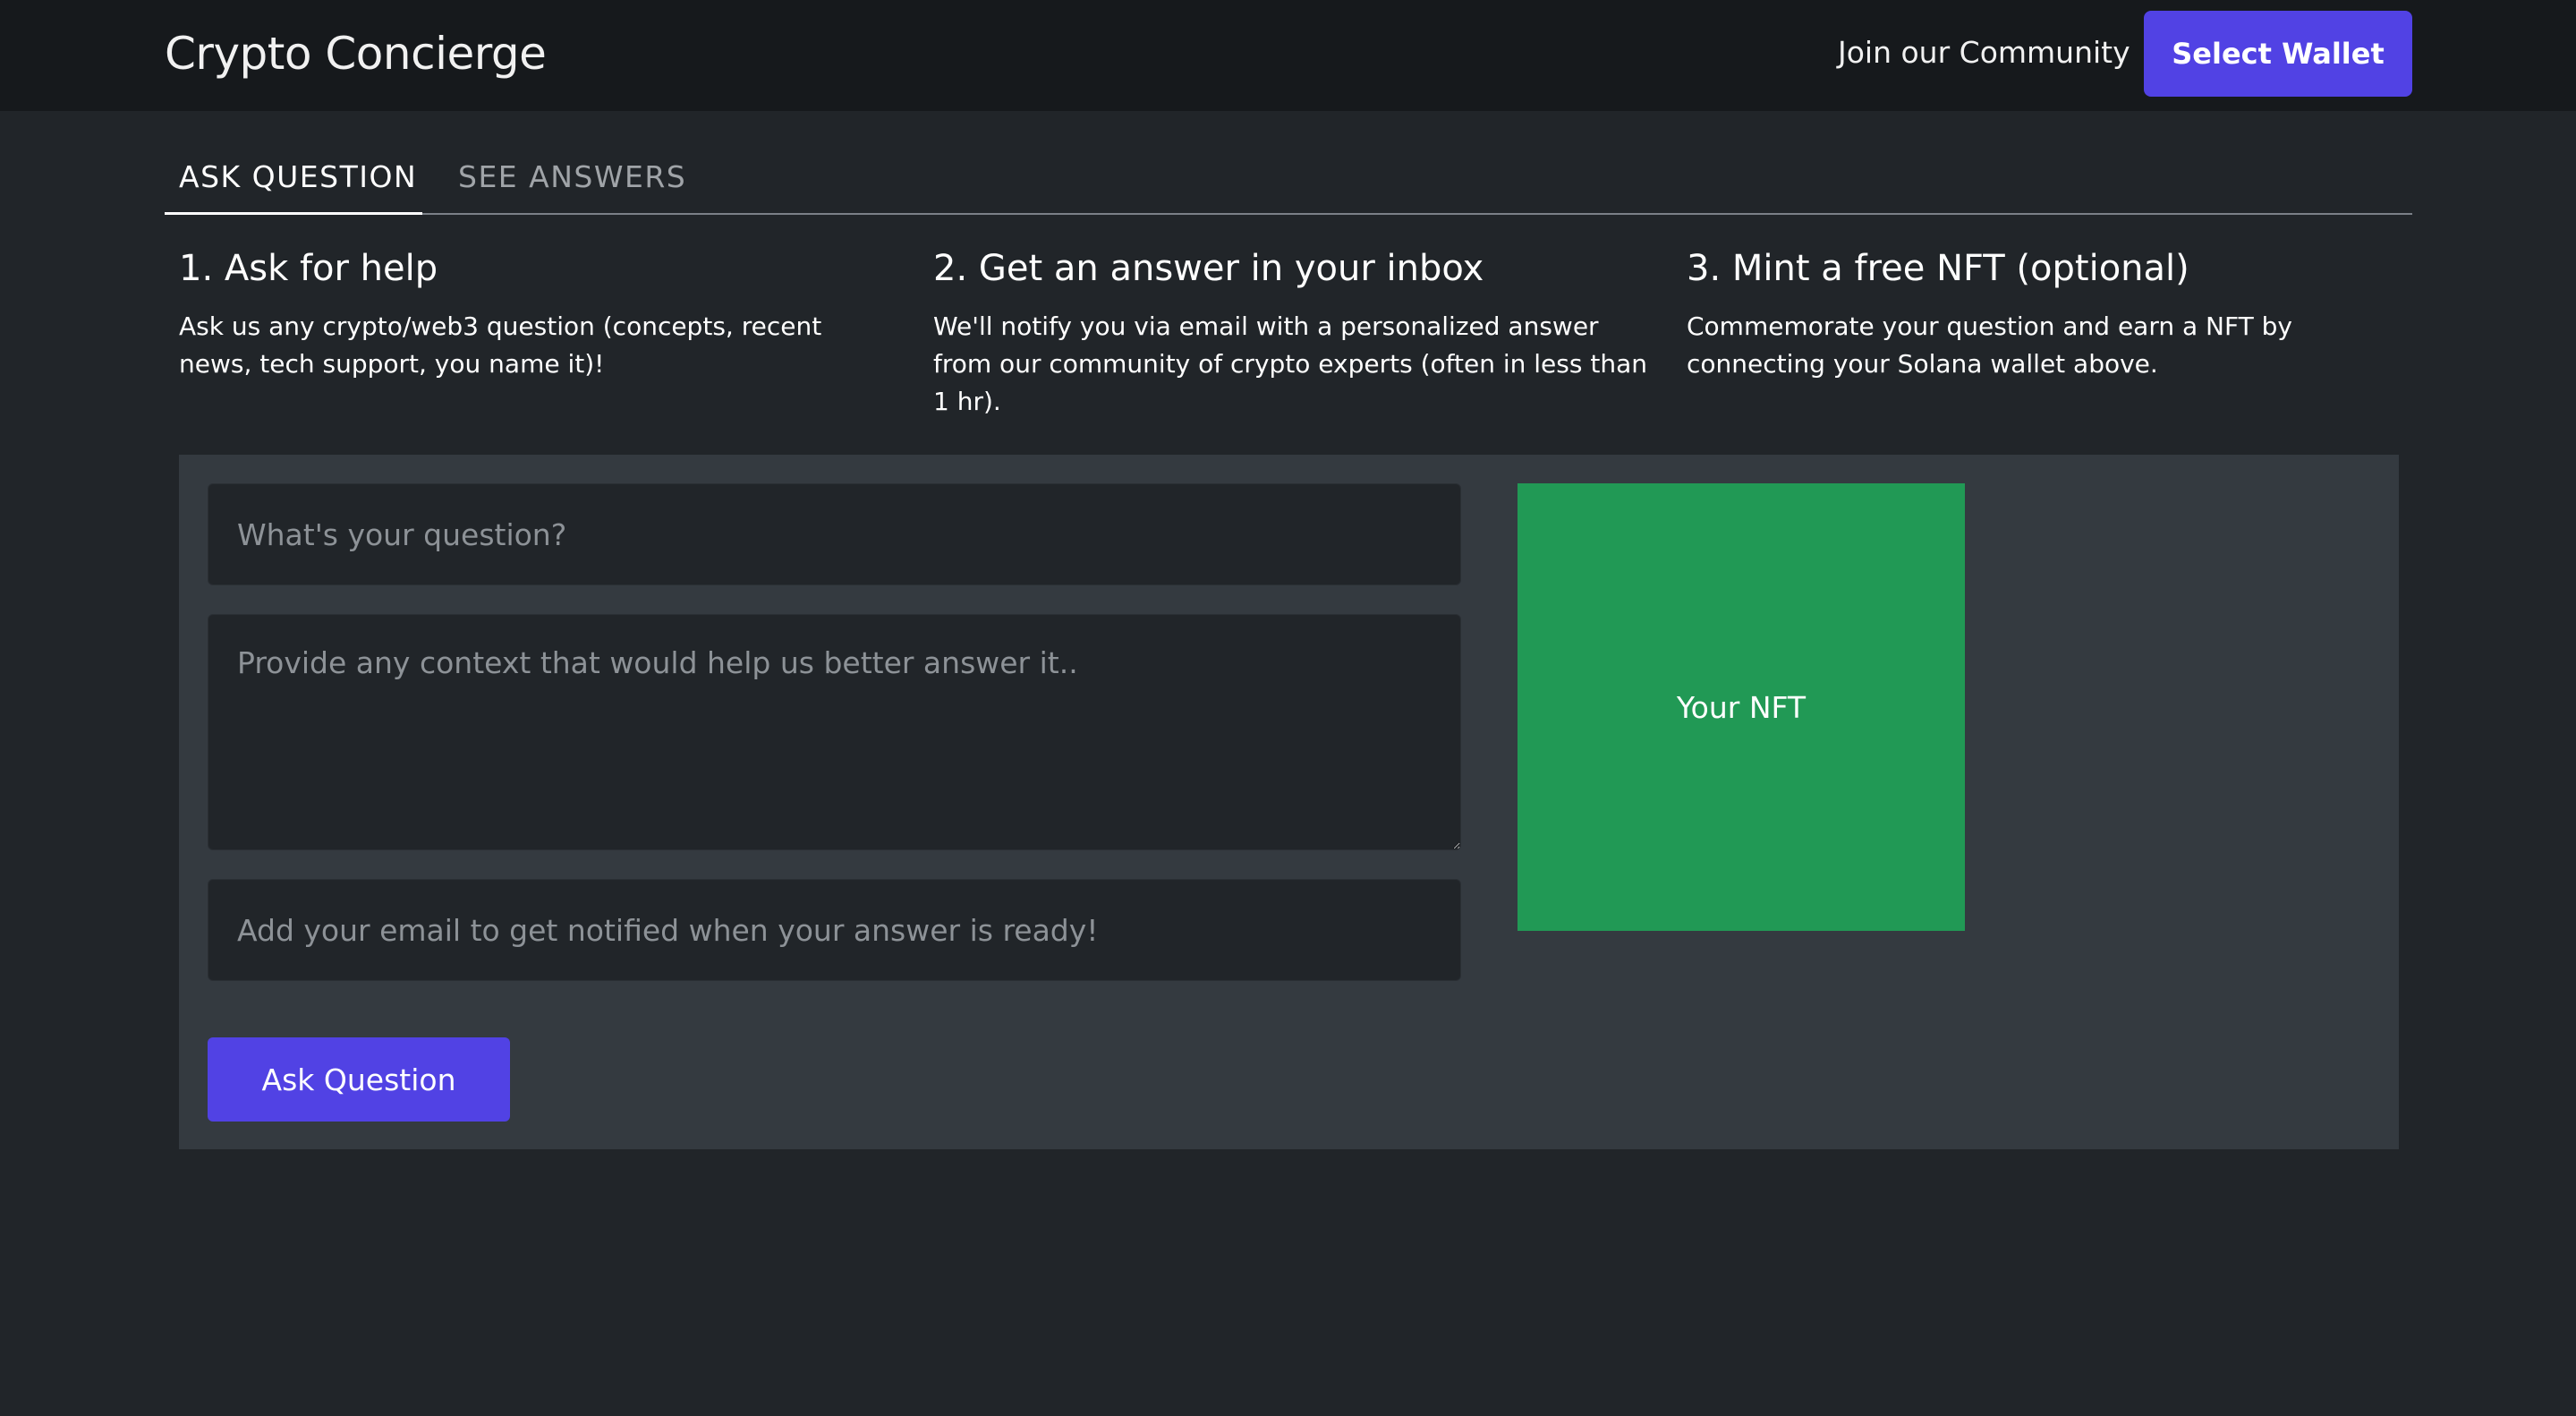 Image resolution: width=2576 pixels, height=1416 pixels. Describe the element at coordinates (570, 182) in the screenshot. I see `tab-see-answers: SEE ANSWERS` at that location.